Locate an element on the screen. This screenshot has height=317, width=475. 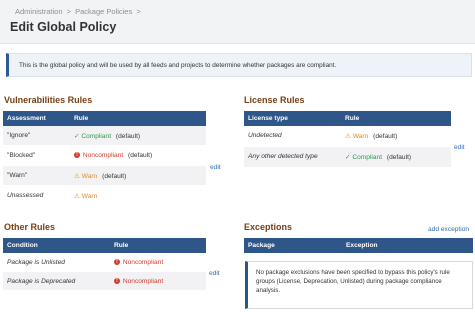
exceptions-table: Package Exception is located at coordinates (358, 245).